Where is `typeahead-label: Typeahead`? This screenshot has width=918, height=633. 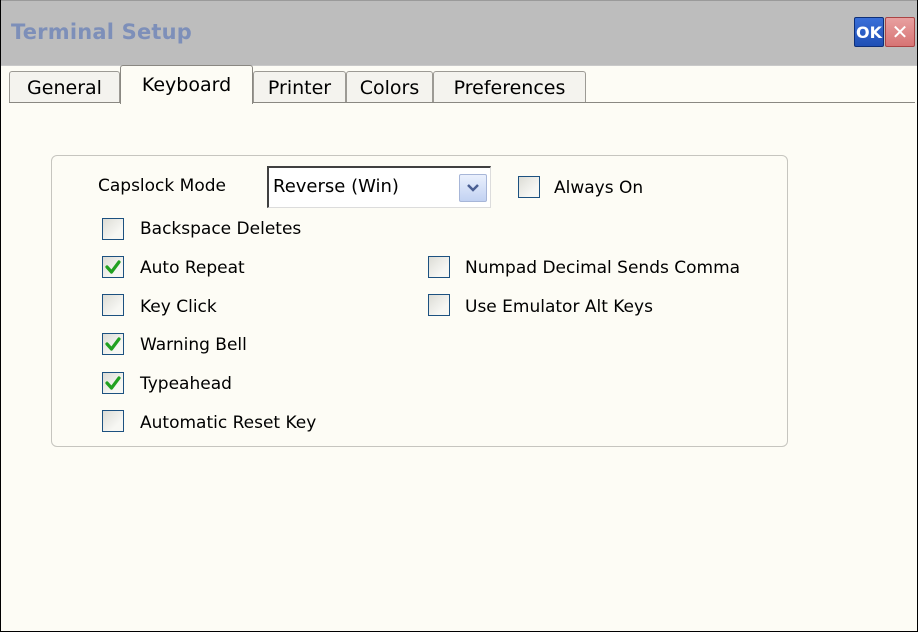
typeahead-label: Typeahead is located at coordinates (186, 384).